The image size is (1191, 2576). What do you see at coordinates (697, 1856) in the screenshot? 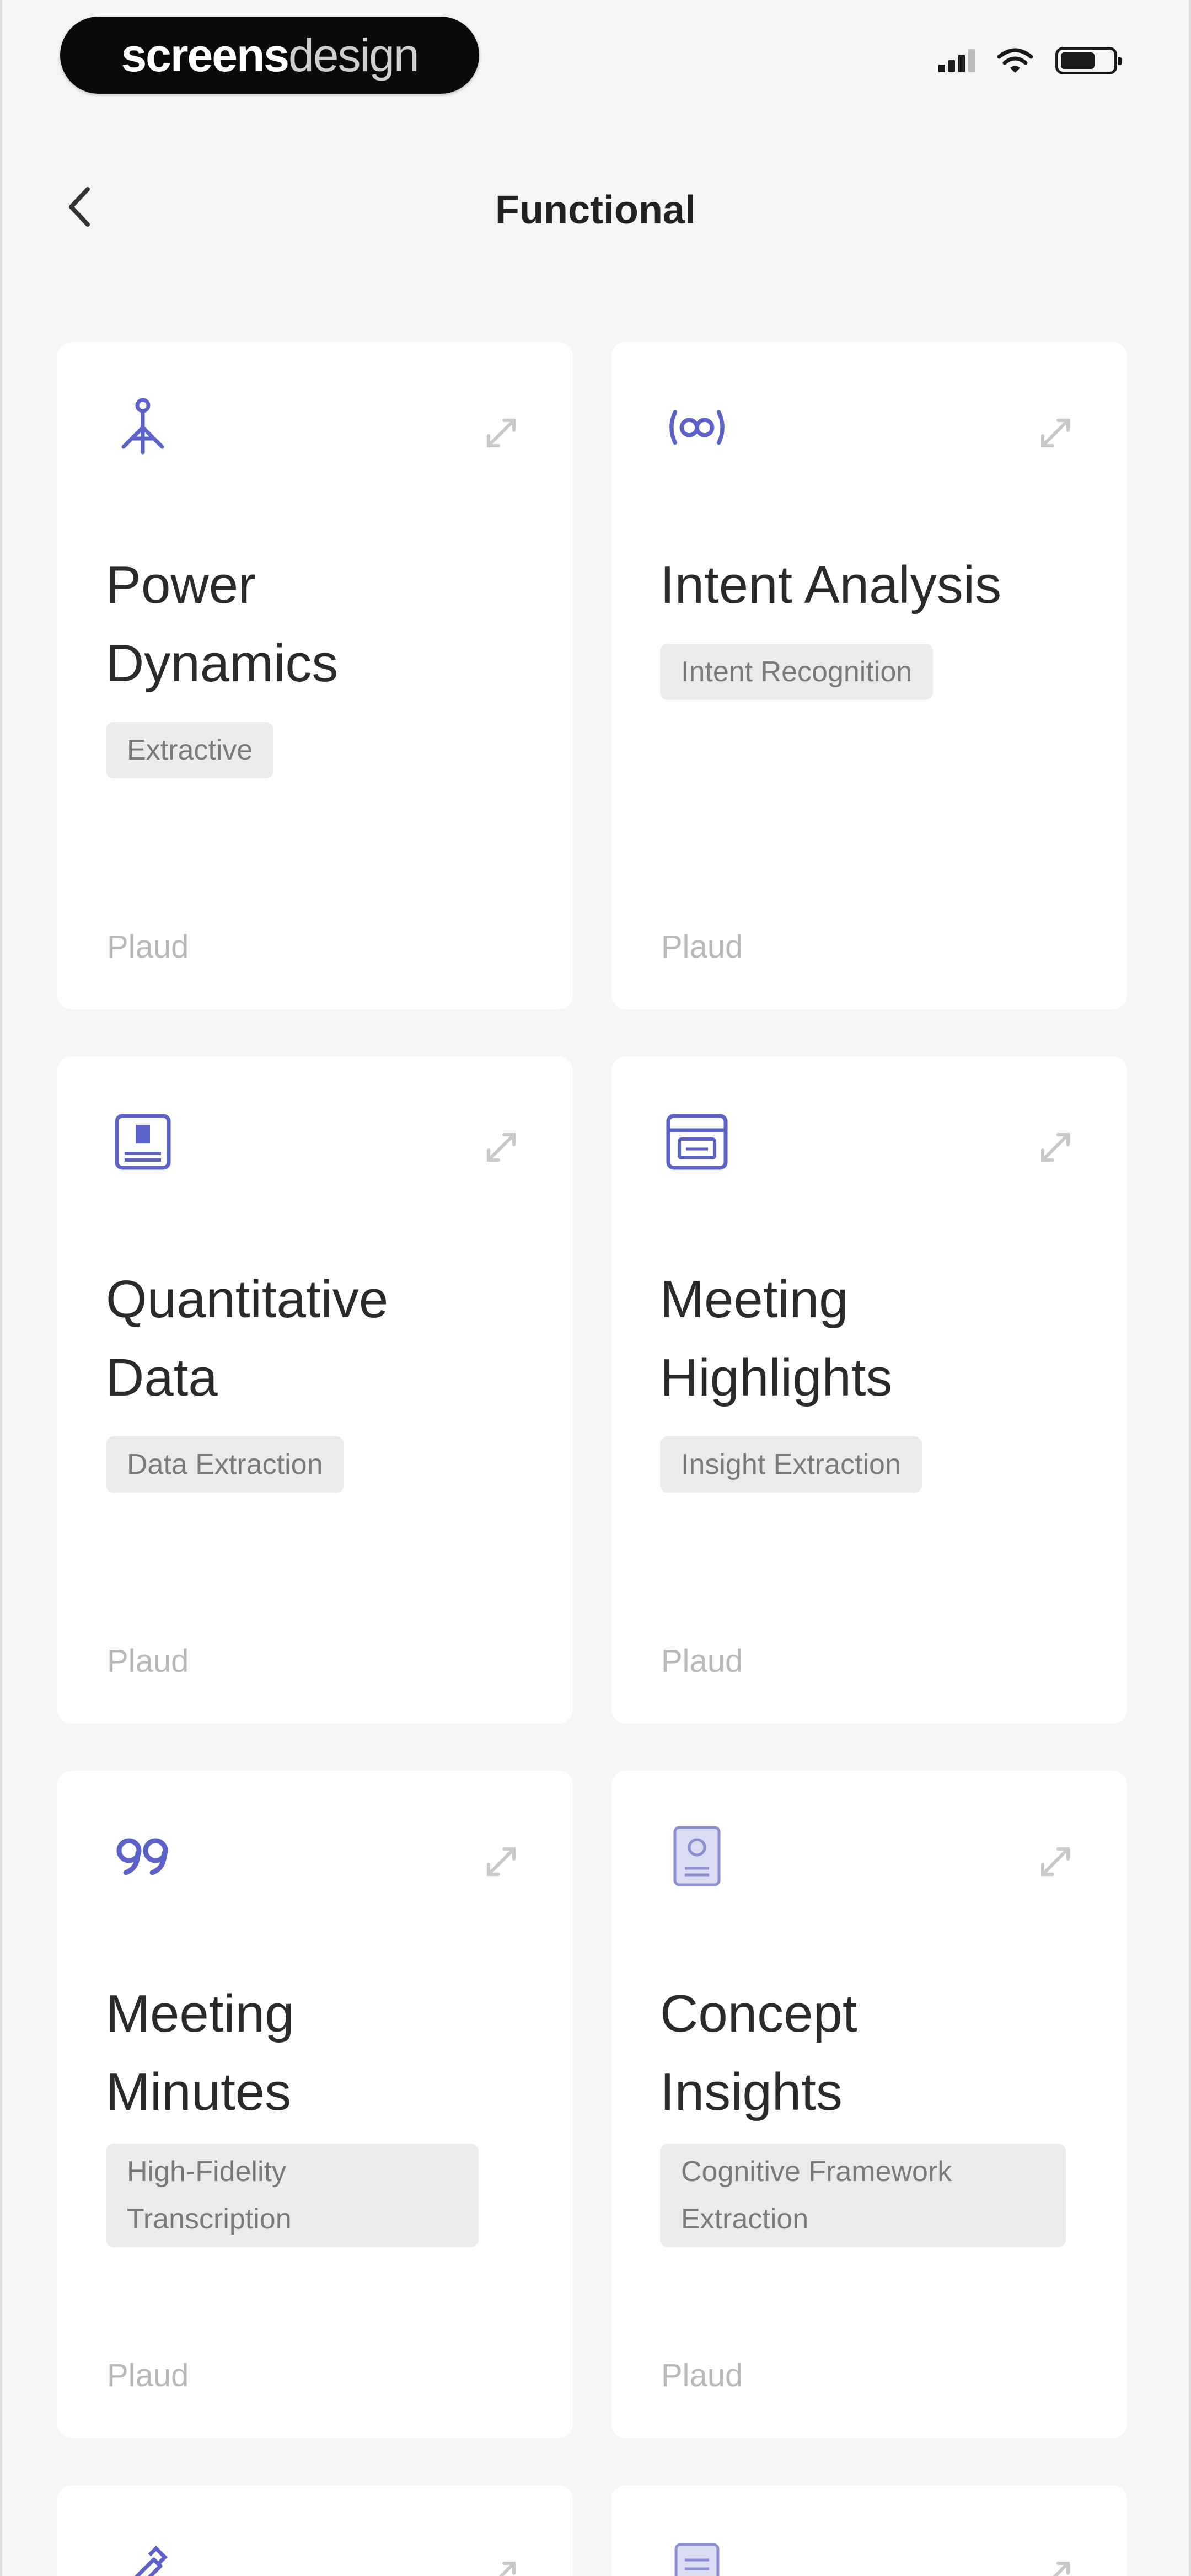
I see `document-icon` at bounding box center [697, 1856].